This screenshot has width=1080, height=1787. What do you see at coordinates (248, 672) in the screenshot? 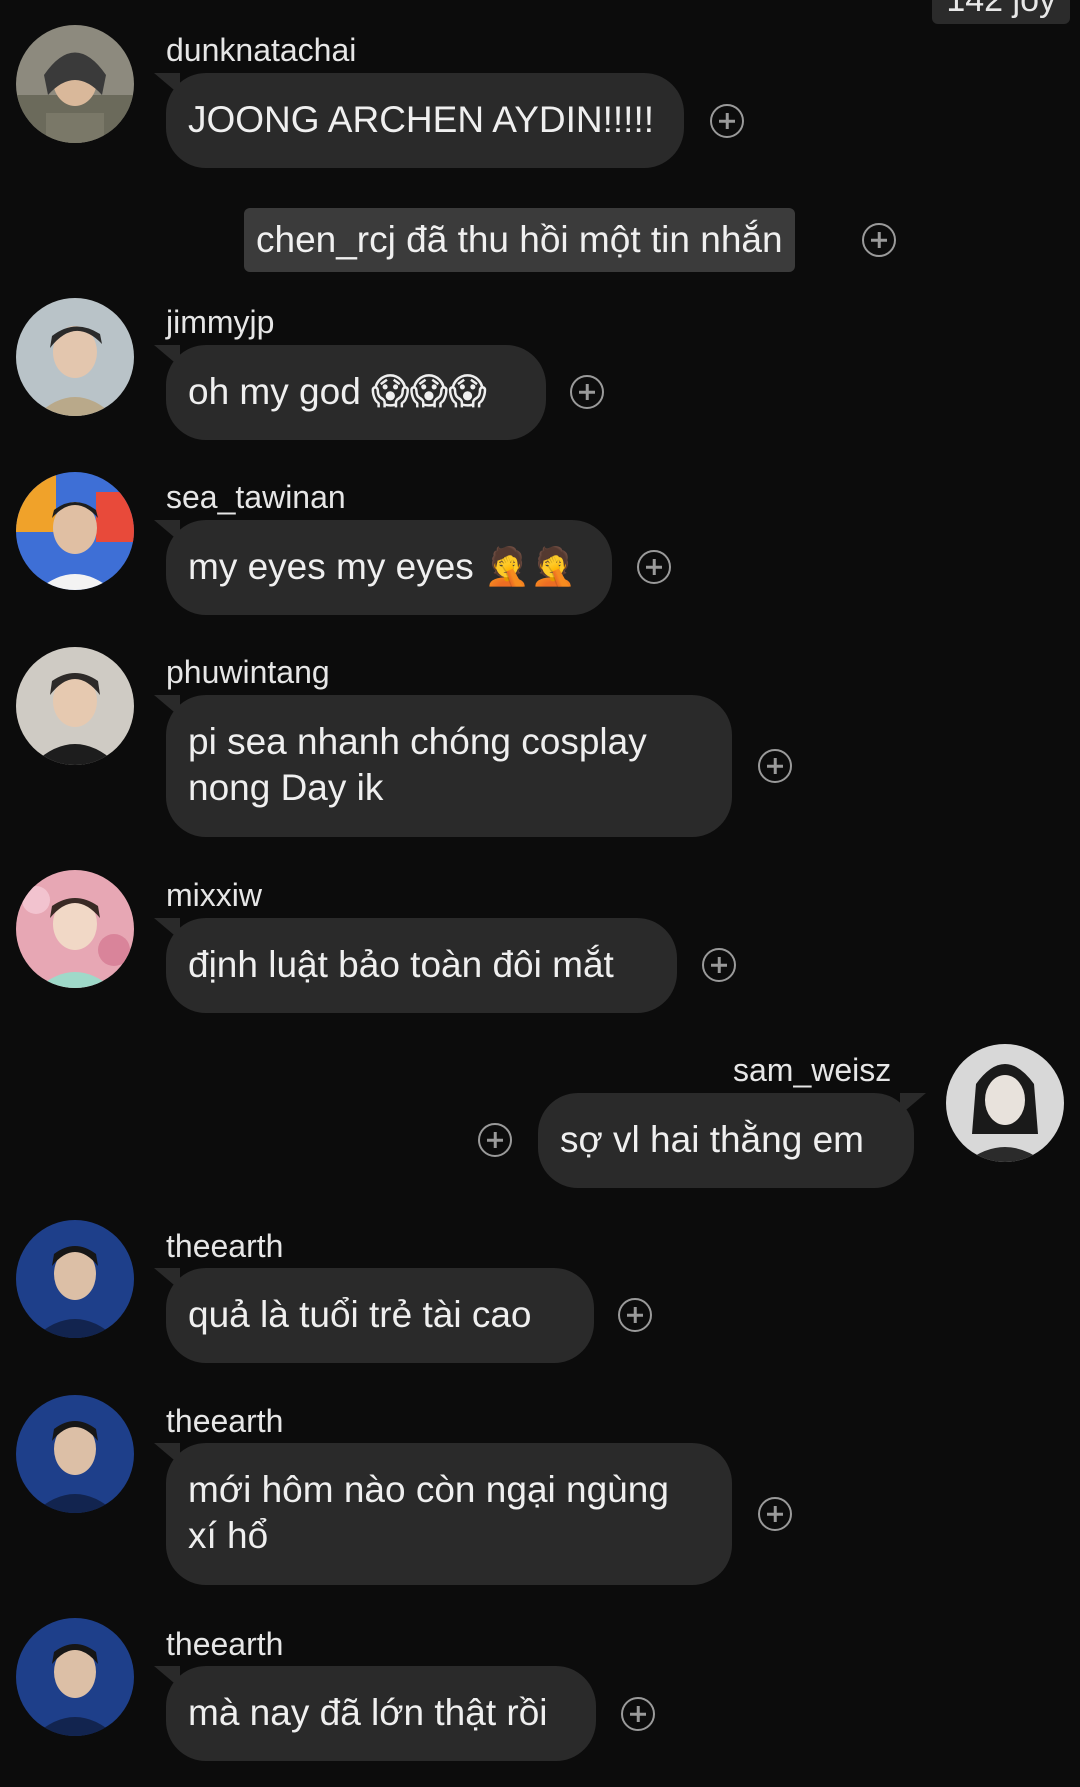
I see `sender-name: phuwintang` at bounding box center [248, 672].